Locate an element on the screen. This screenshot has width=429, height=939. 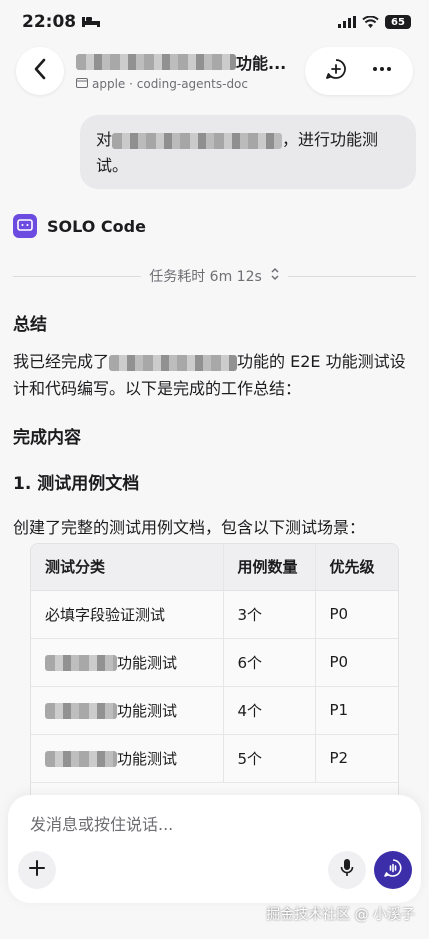
task-duration-toggle: 任务耗时 6m 12s is located at coordinates (214, 276).